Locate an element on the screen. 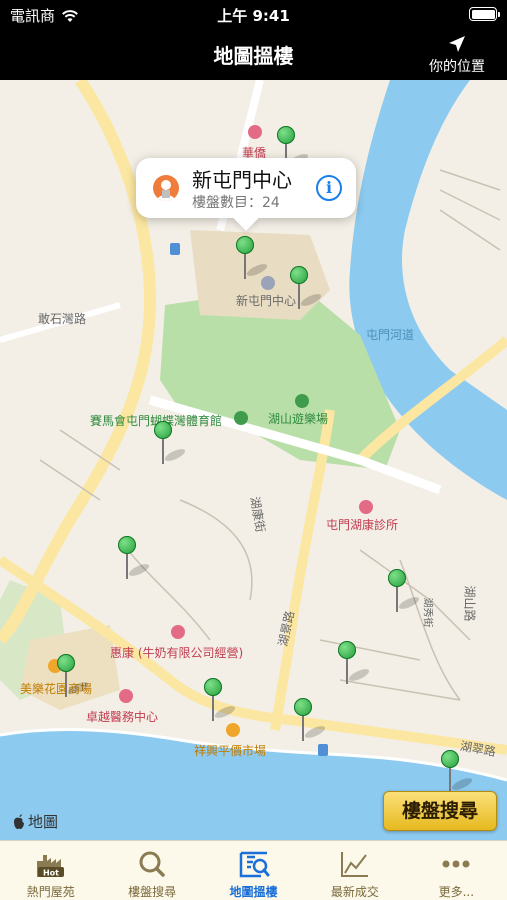 This screenshot has height=900, width=507. callout-subtitle: 樓盤數目：24 is located at coordinates (236, 203).